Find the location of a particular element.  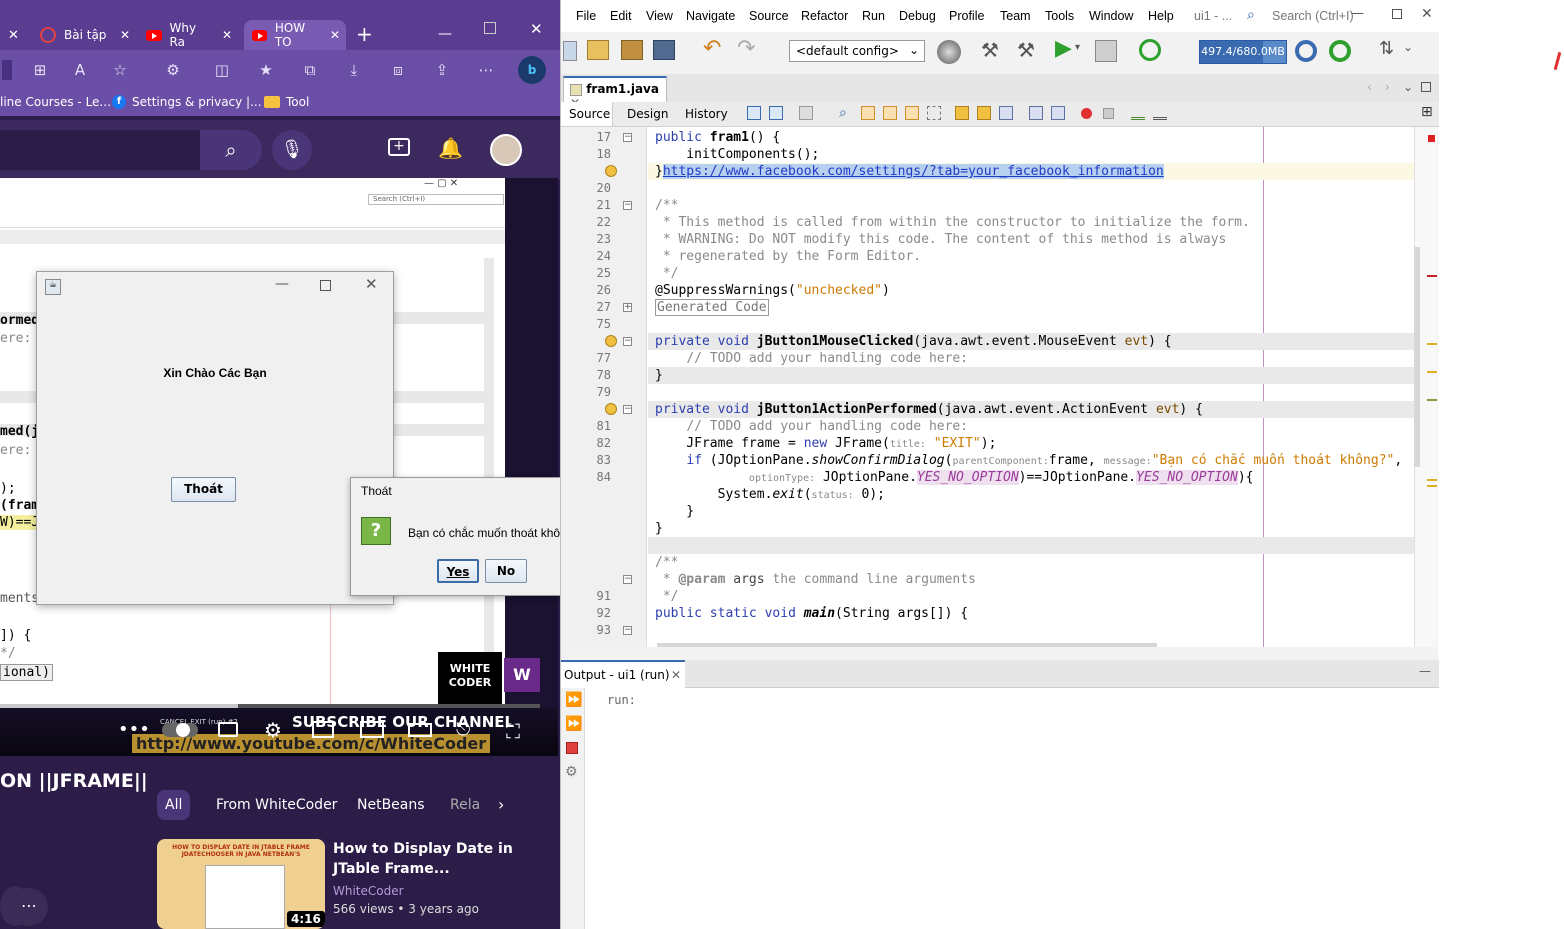

create-video-icon: + is located at coordinates (399, 147).